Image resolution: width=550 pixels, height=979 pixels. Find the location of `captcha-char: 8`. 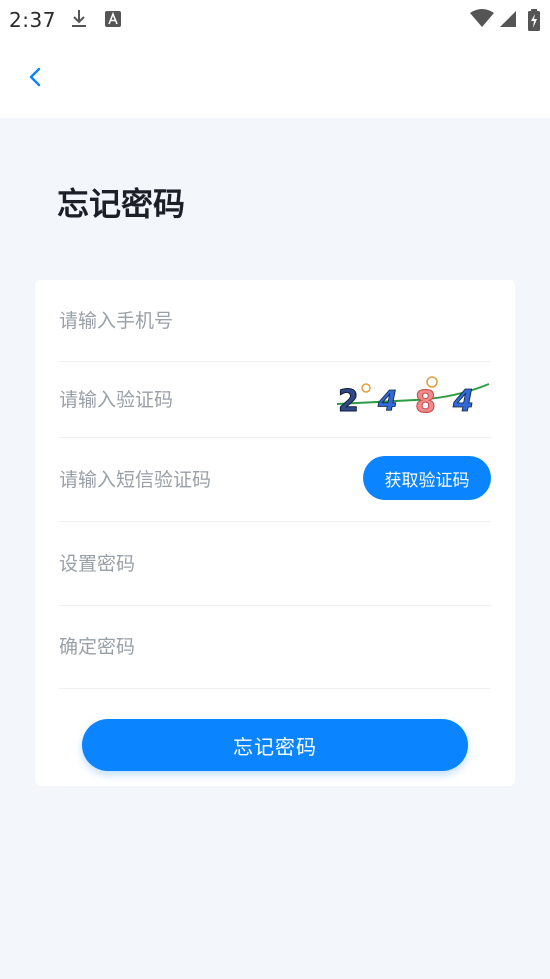

captcha-char: 8 is located at coordinates (425, 402).